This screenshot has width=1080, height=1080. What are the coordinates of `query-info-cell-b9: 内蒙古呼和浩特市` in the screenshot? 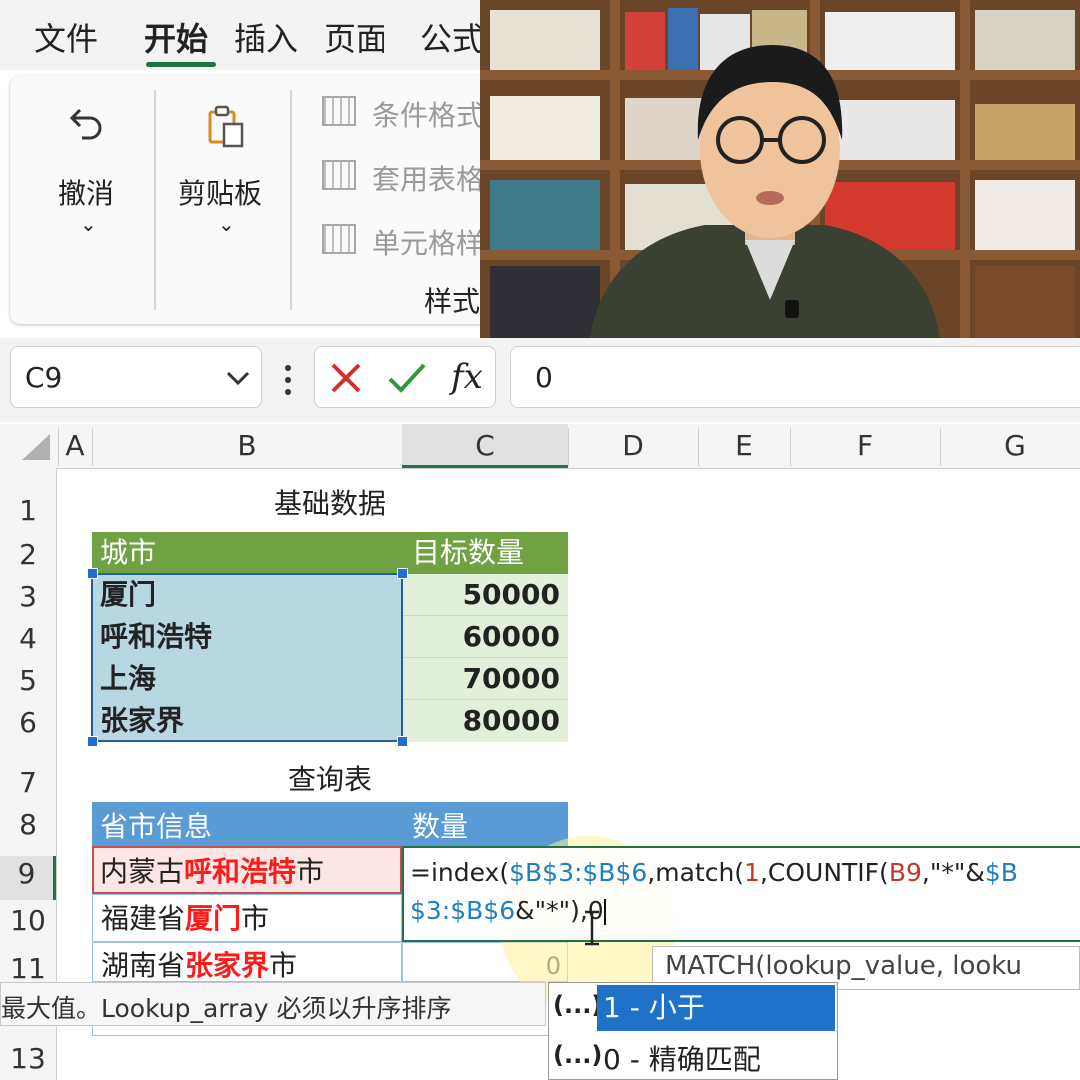 It's located at (247, 870).